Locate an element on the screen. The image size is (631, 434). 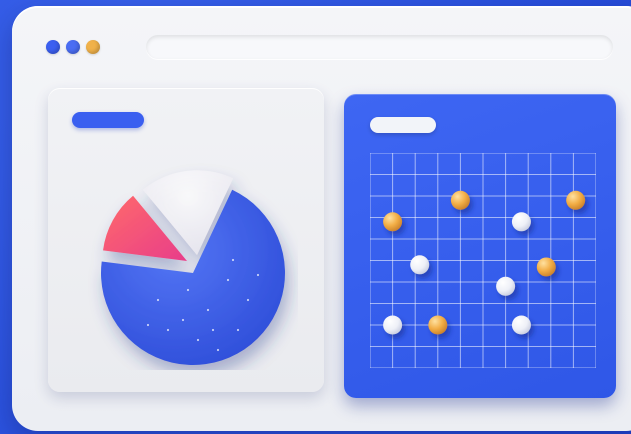
scatter-card-title-placeholder is located at coordinates (403, 125).